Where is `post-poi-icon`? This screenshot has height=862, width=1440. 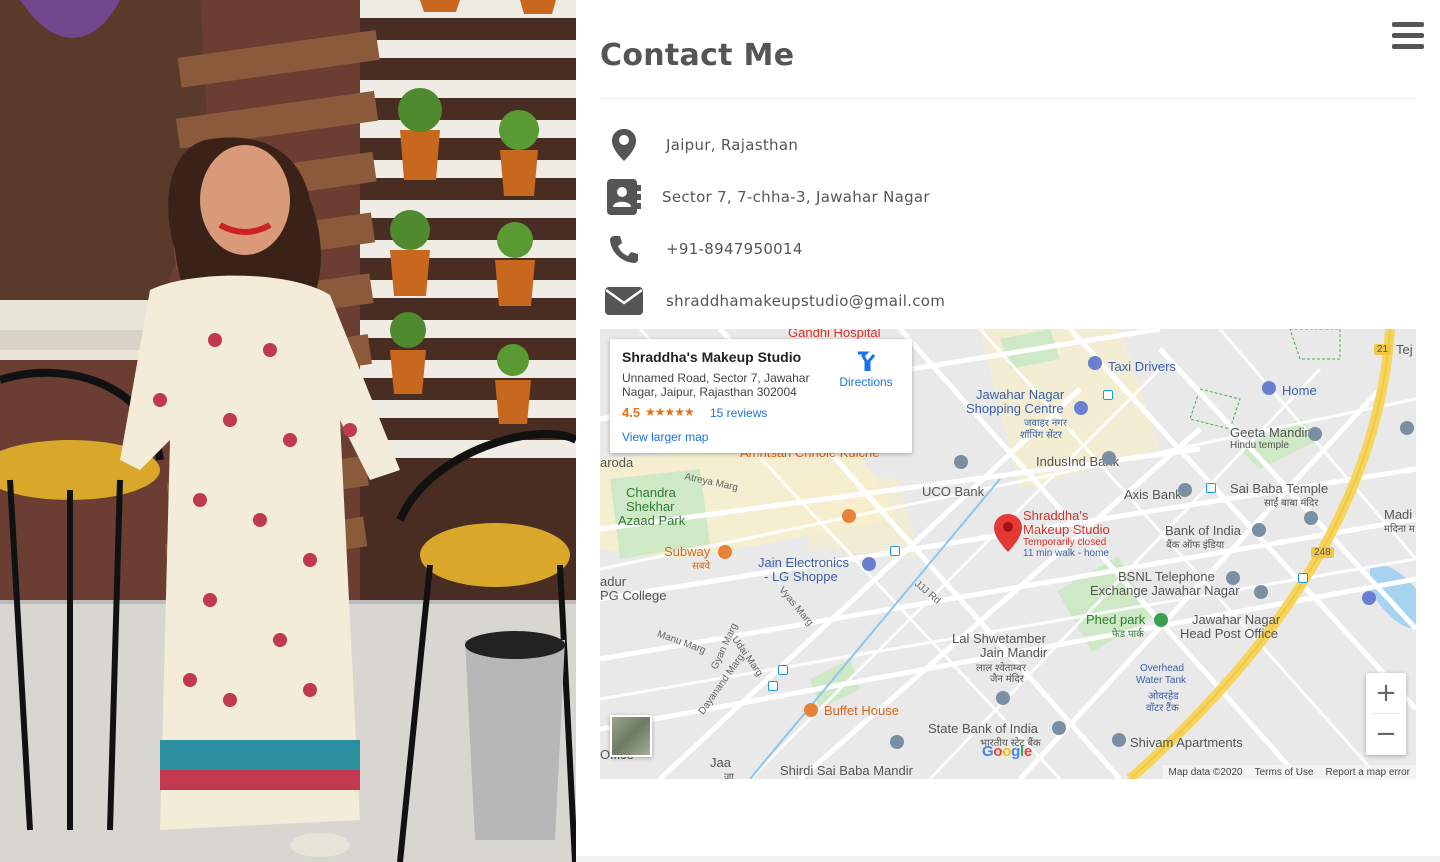
post-poi-icon is located at coordinates (1261, 592).